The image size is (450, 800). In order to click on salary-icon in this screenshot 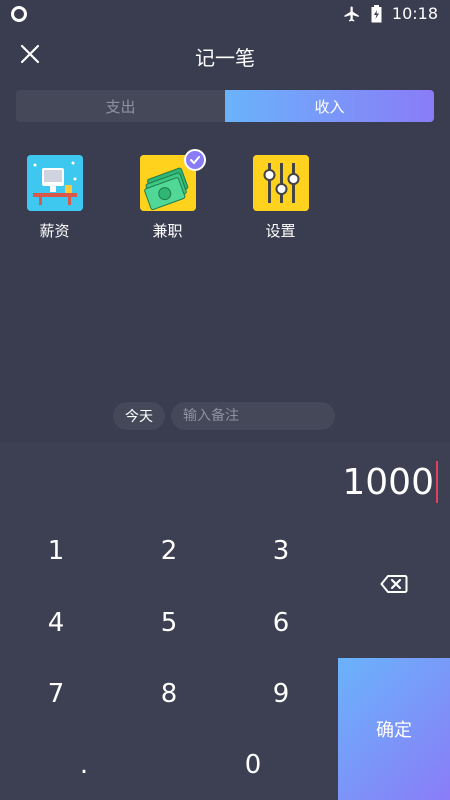, I will do `click(54, 183)`.